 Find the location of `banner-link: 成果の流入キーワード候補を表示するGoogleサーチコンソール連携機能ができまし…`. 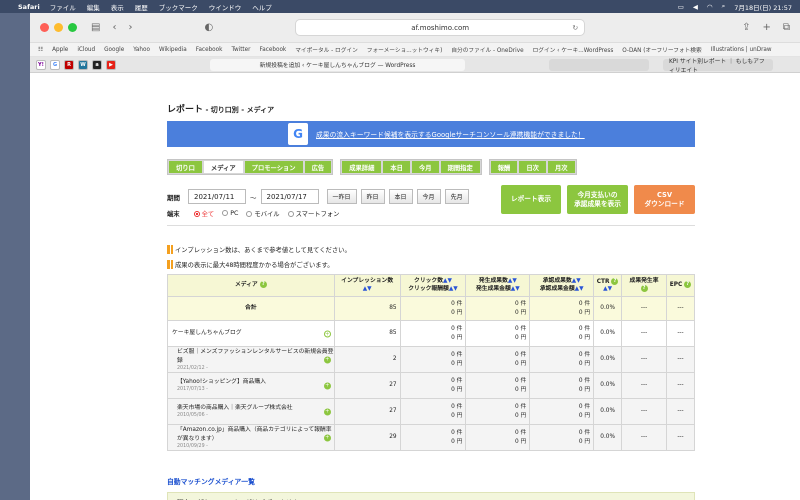

banner-link: 成果の流入キーワード候補を表示するGoogleサーチコンソール連携機能ができまし… is located at coordinates (450, 134).